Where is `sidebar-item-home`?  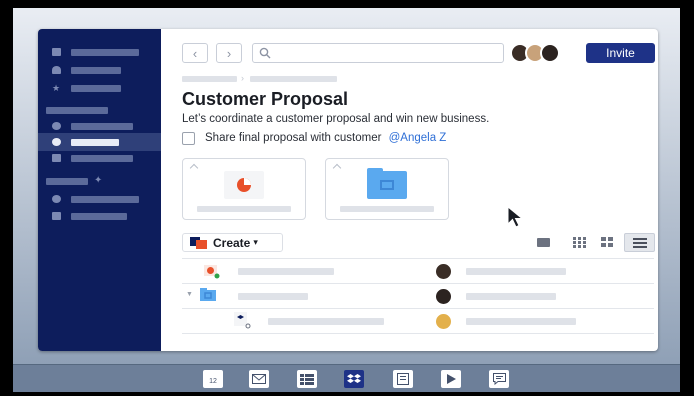 sidebar-item-home is located at coordinates (95, 52).